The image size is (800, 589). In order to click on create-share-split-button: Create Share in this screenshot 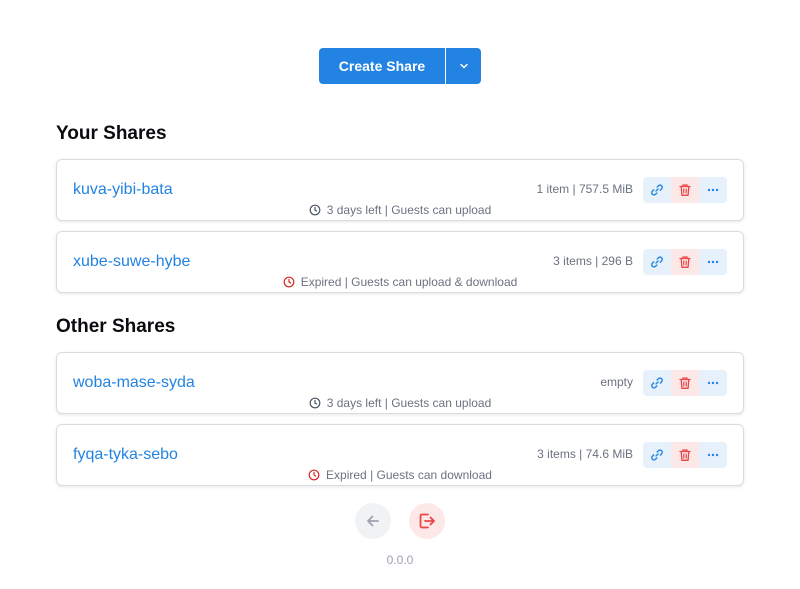, I will do `click(400, 66)`.